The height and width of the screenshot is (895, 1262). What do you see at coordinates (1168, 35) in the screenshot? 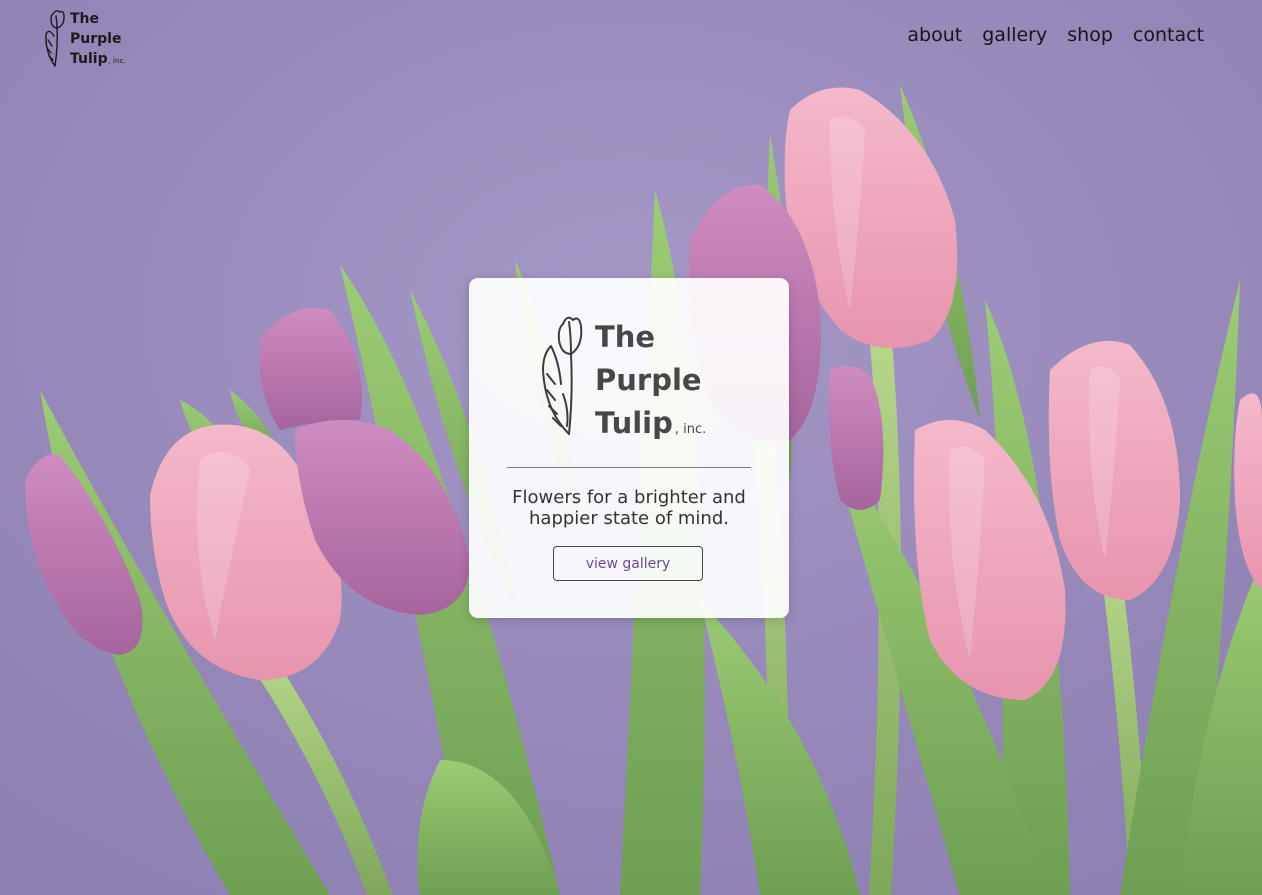
I see `nav-link-contact: contact` at bounding box center [1168, 35].